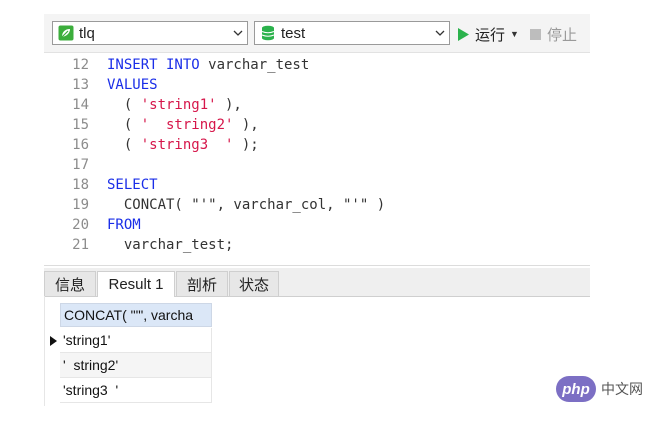 This screenshot has height=425, width=660. Describe the element at coordinates (80, 85) in the screenshot. I see `line-number: 13` at that location.